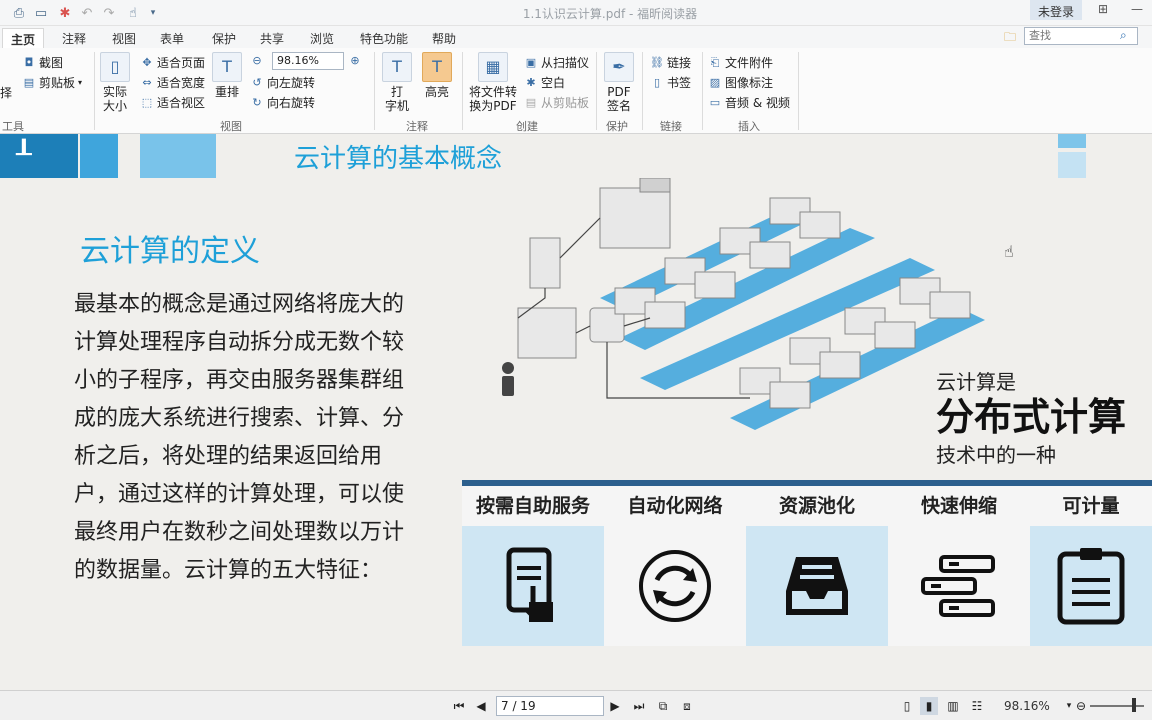  I want to click on tab-home: 主页, so click(23, 38).